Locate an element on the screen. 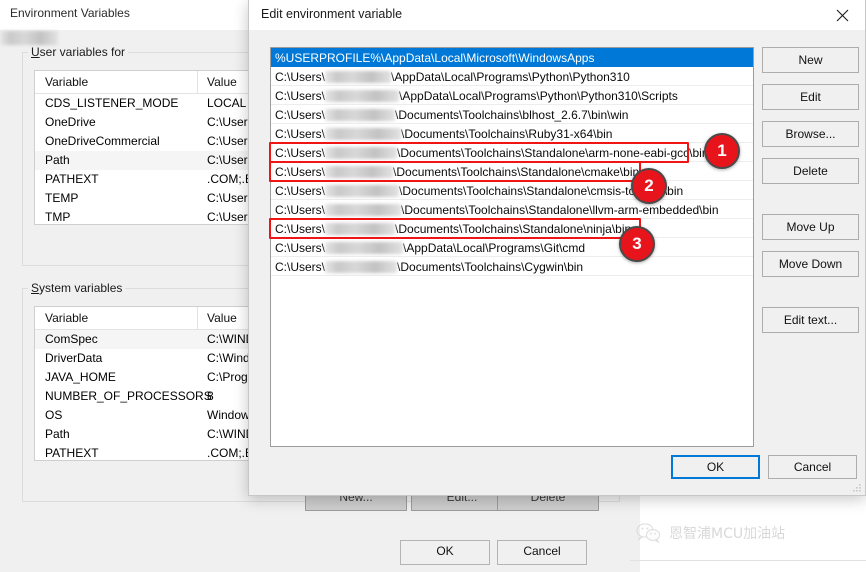 The width and height of the screenshot is (866, 572). background-window-title: Environment Variables is located at coordinates (70, 13).